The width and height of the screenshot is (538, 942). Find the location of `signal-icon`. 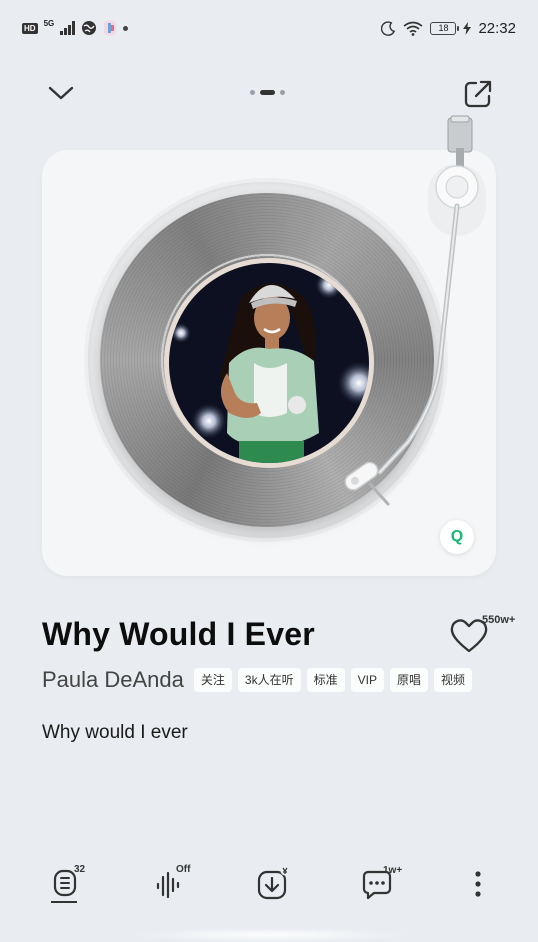

signal-icon is located at coordinates (67, 28).